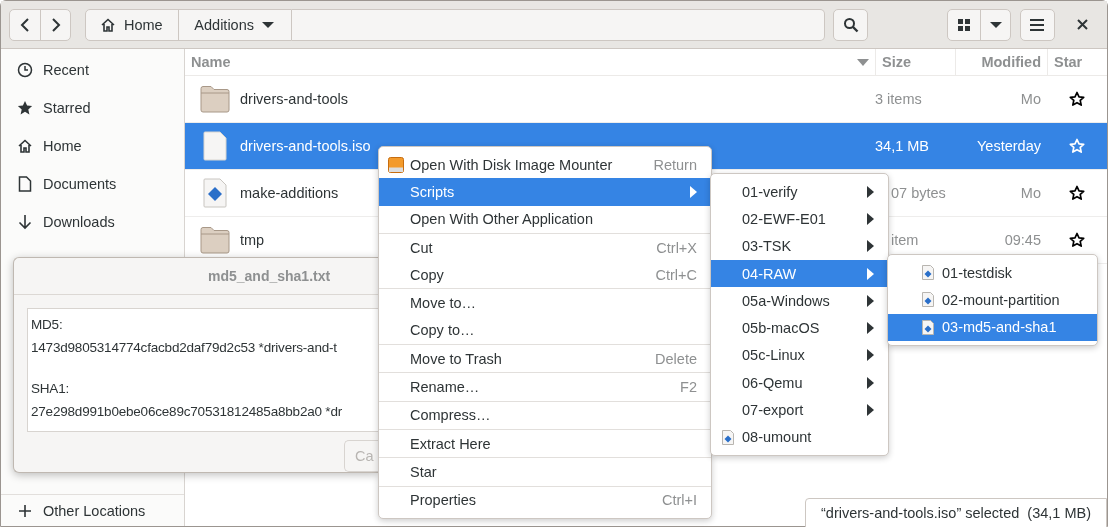 The width and height of the screenshot is (1108, 527). I want to click on status-text: “drivers-and-tools.iso” selected (34,1 MB), so click(956, 513).